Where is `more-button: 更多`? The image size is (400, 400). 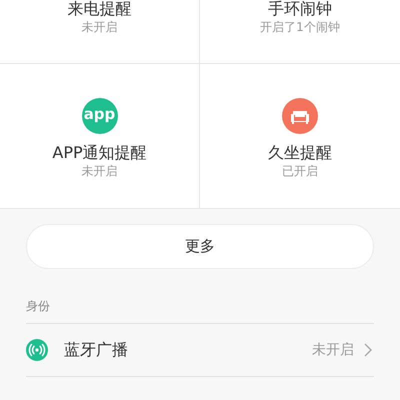 more-button: 更多 is located at coordinates (200, 246).